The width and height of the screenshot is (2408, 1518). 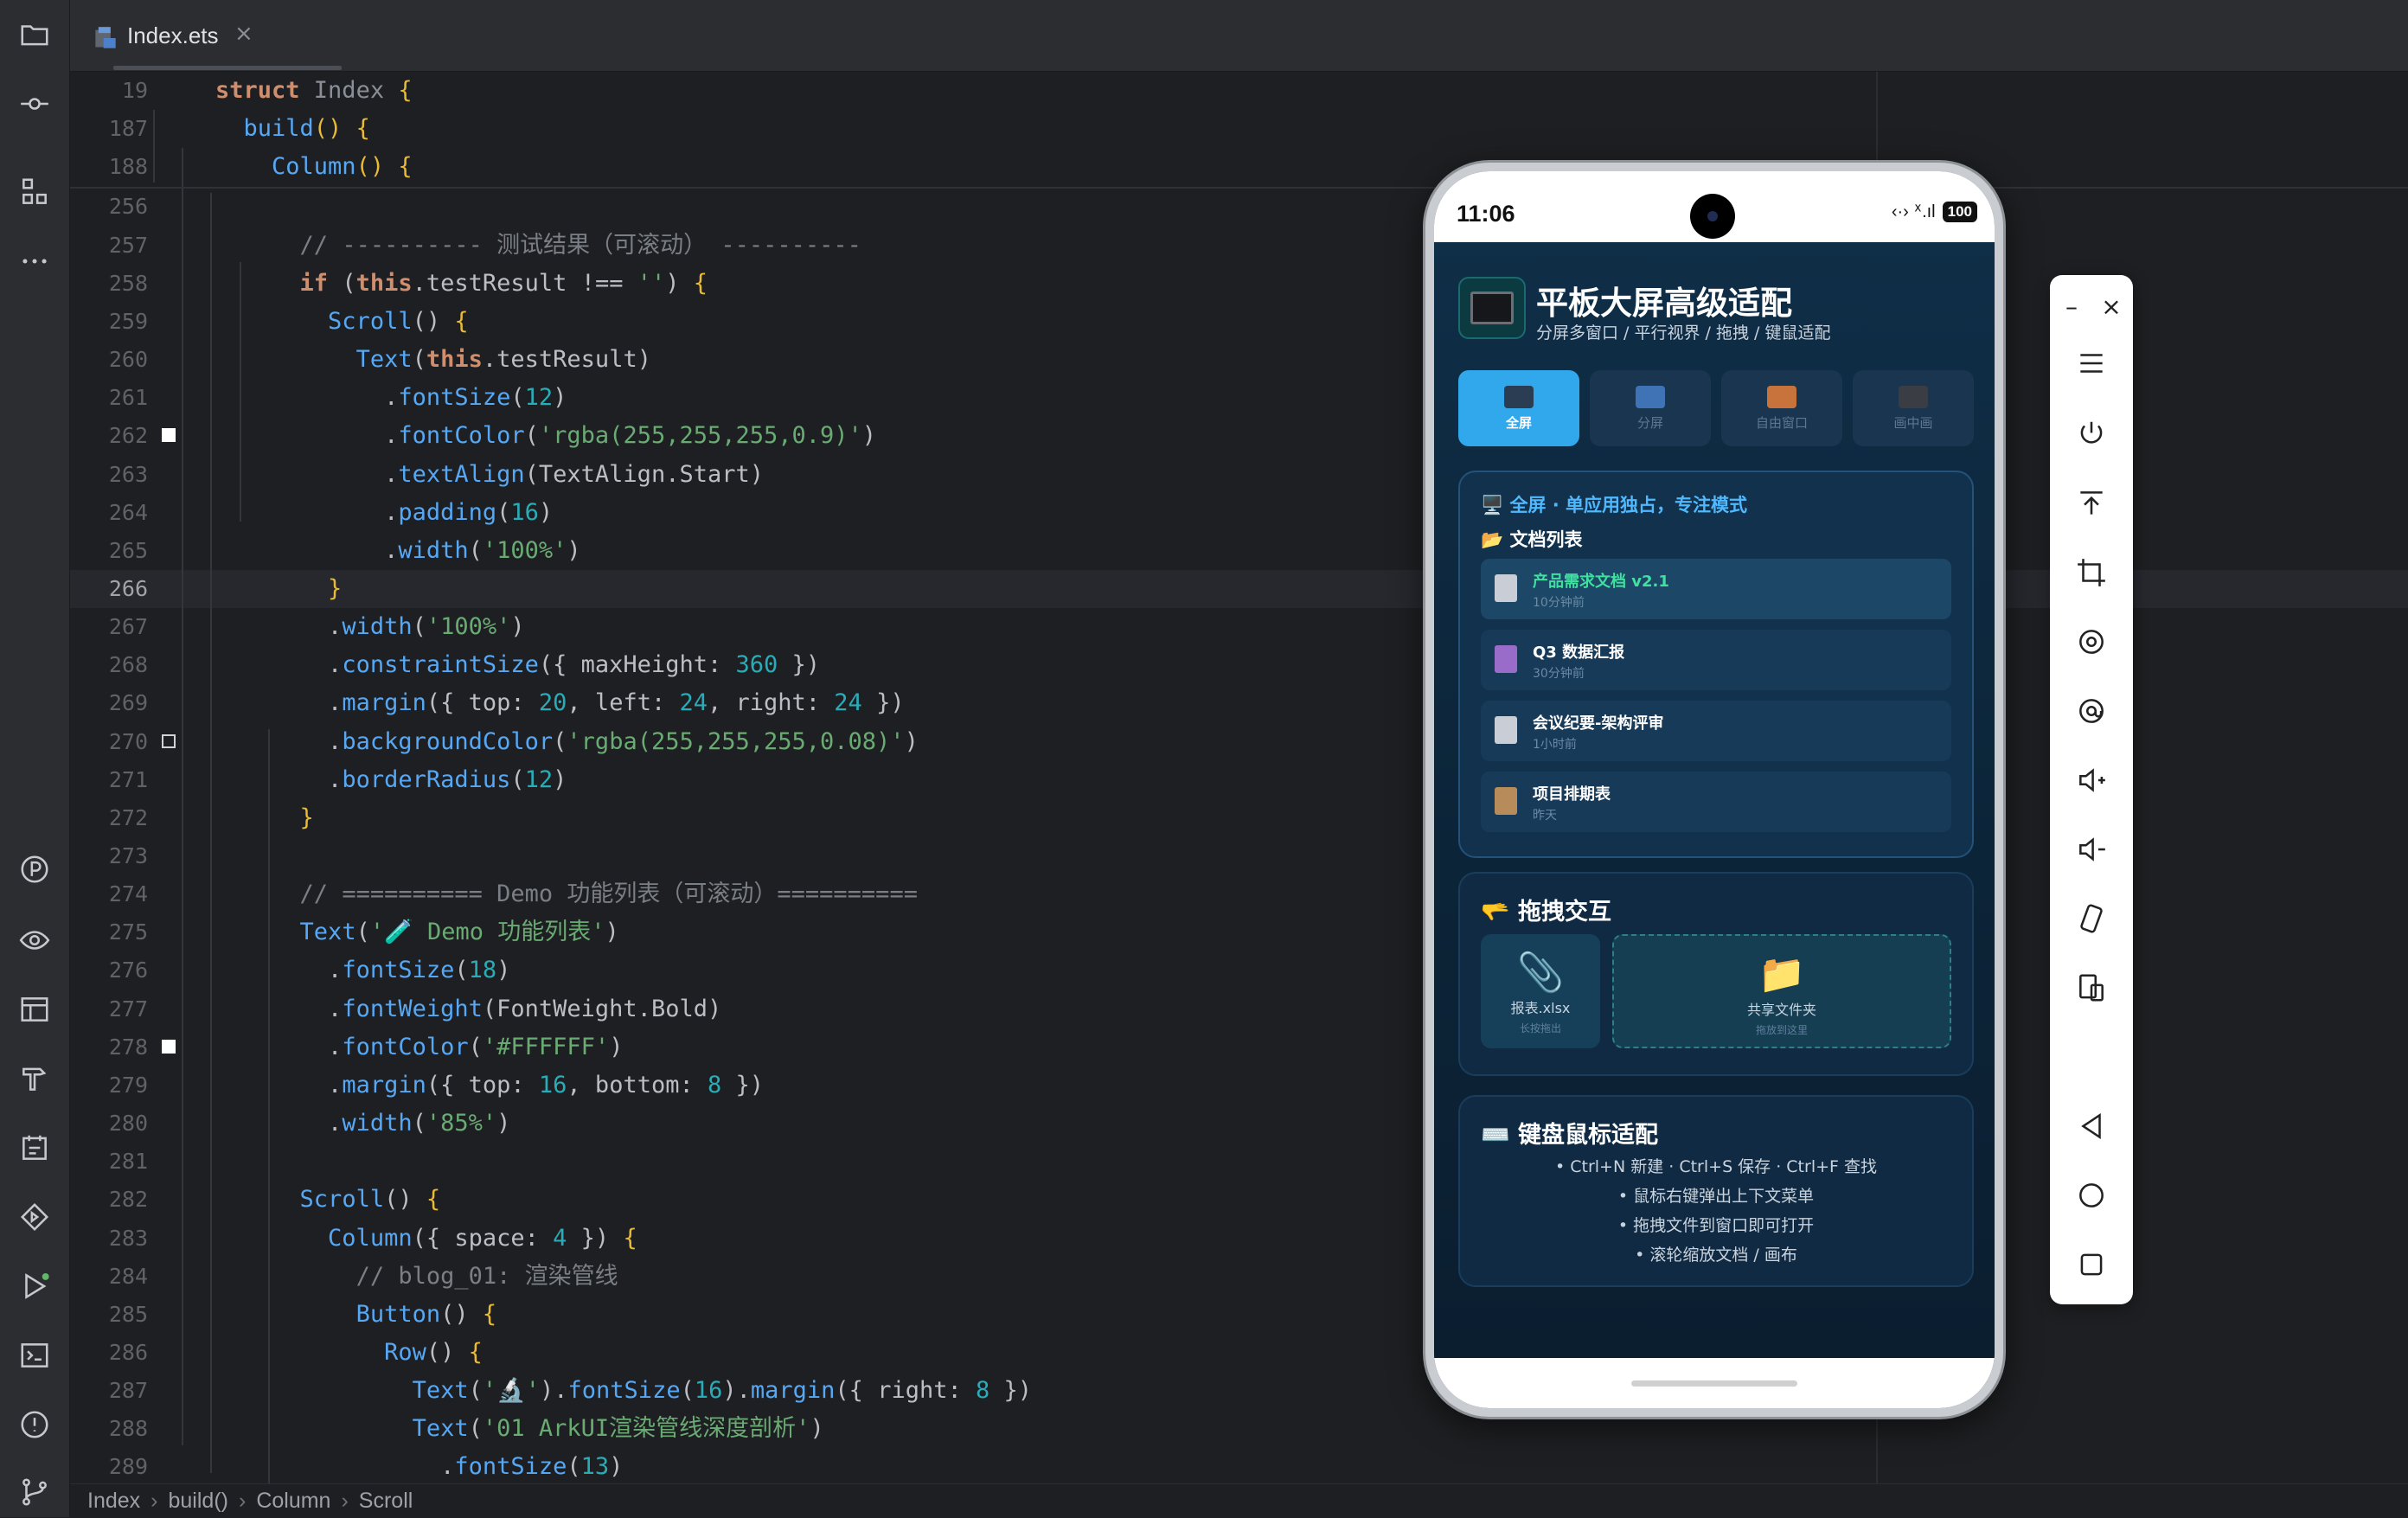 I want to click on doc-timestamp: 10分钟前, so click(x=1559, y=603).